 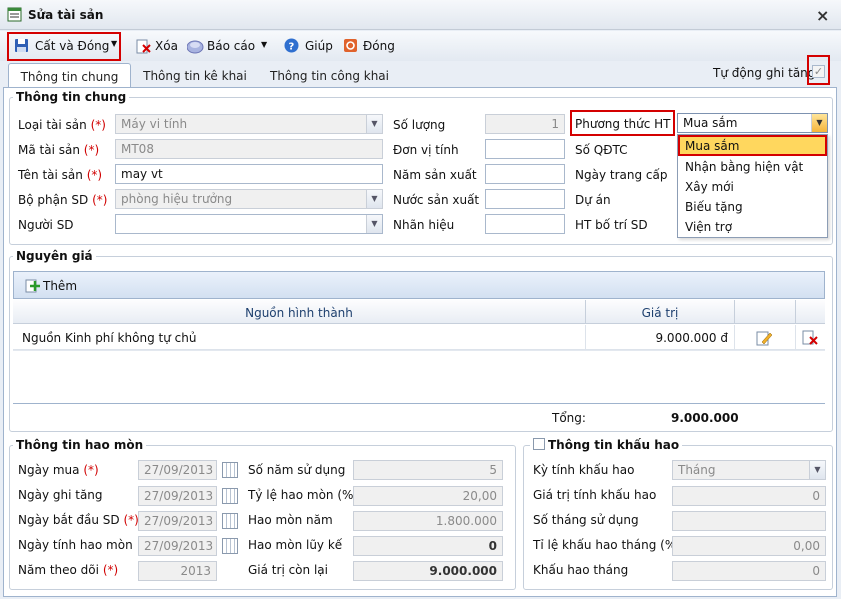 I want to click on asset-type-label: Loại tài sản (*), so click(x=62, y=125).